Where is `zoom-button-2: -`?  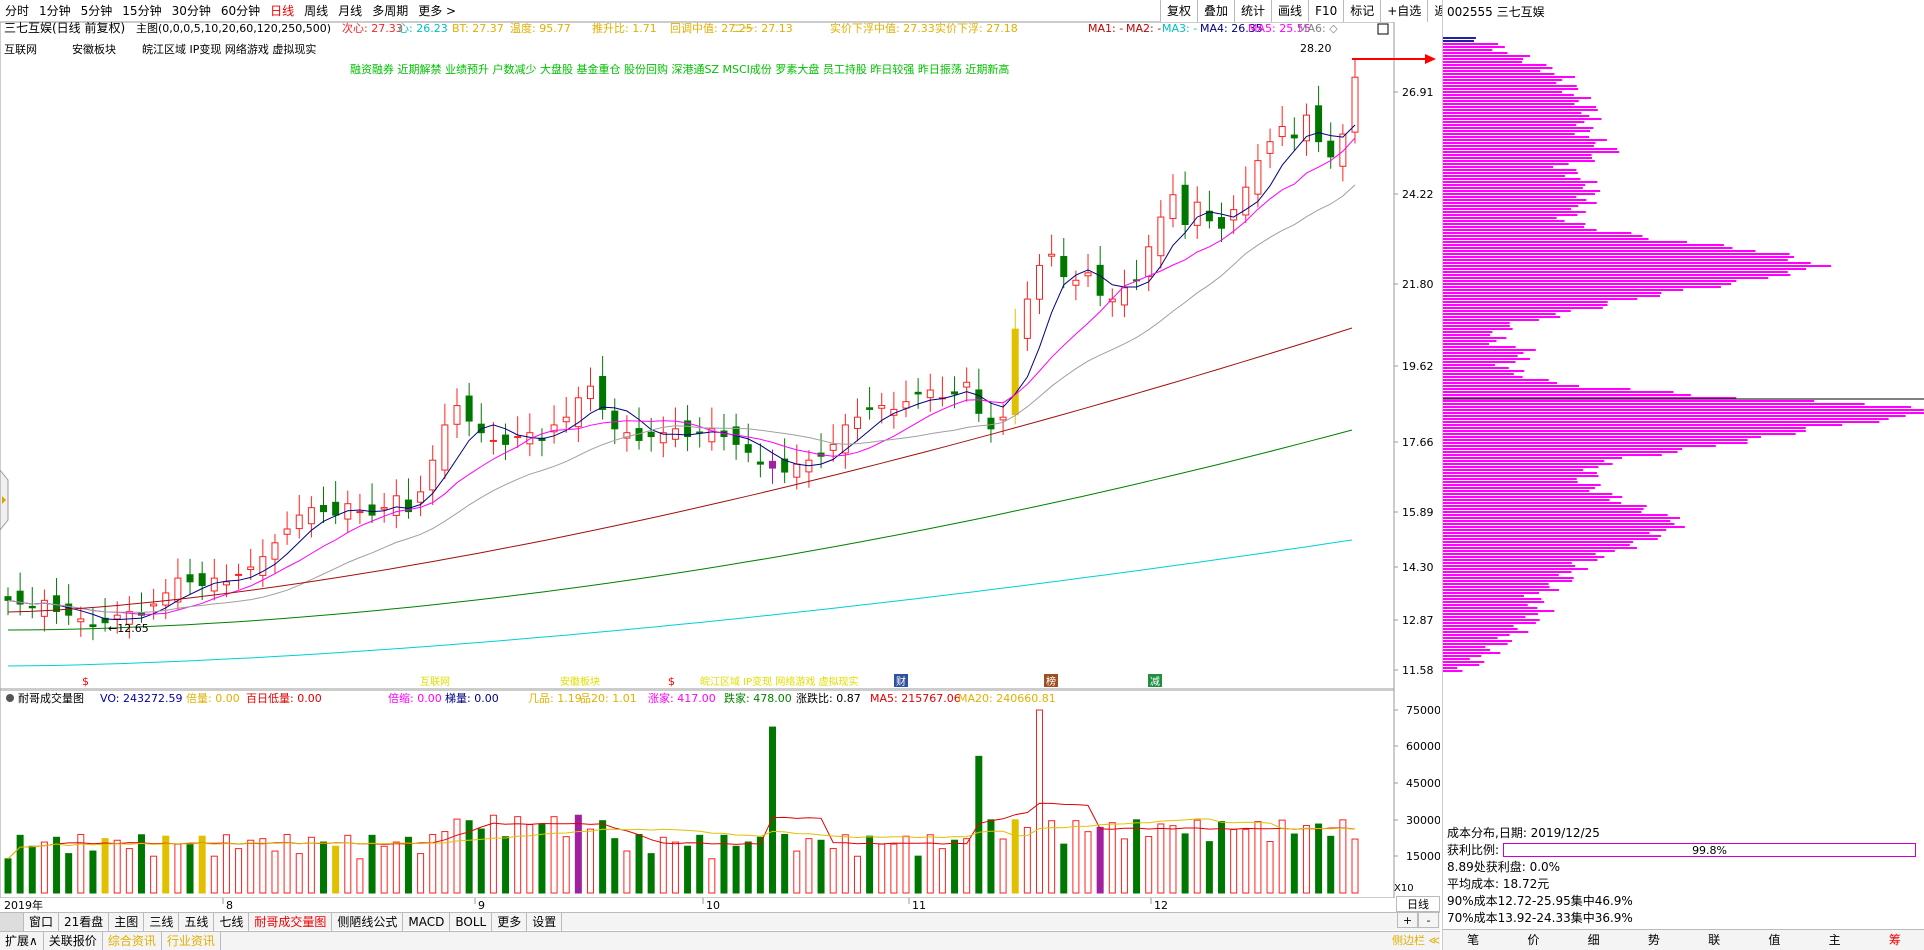
zoom-button-2: - is located at coordinates (1428, 920).